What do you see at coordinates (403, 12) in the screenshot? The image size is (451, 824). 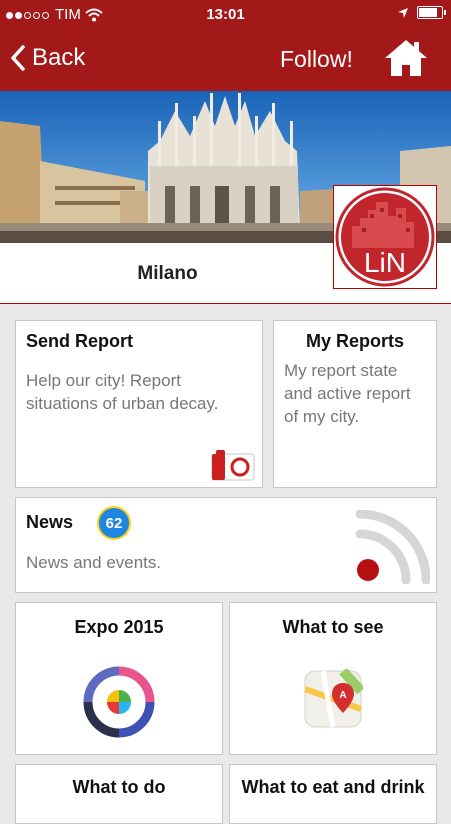 I see `location-arrow-icon` at bounding box center [403, 12].